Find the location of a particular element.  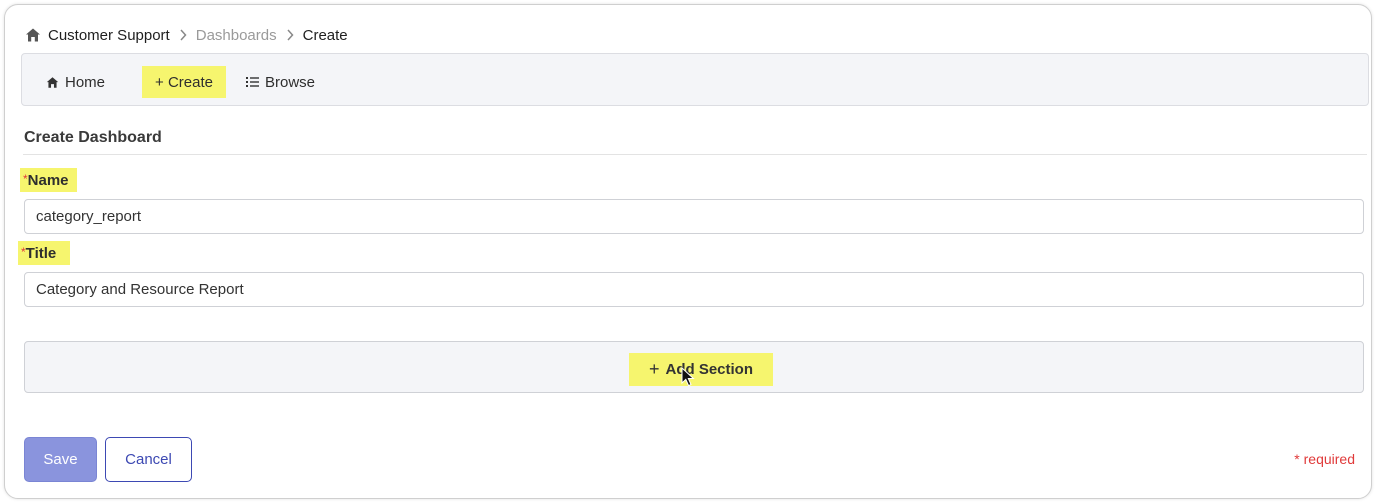

add-section-button: + Add Section is located at coordinates (701, 369).